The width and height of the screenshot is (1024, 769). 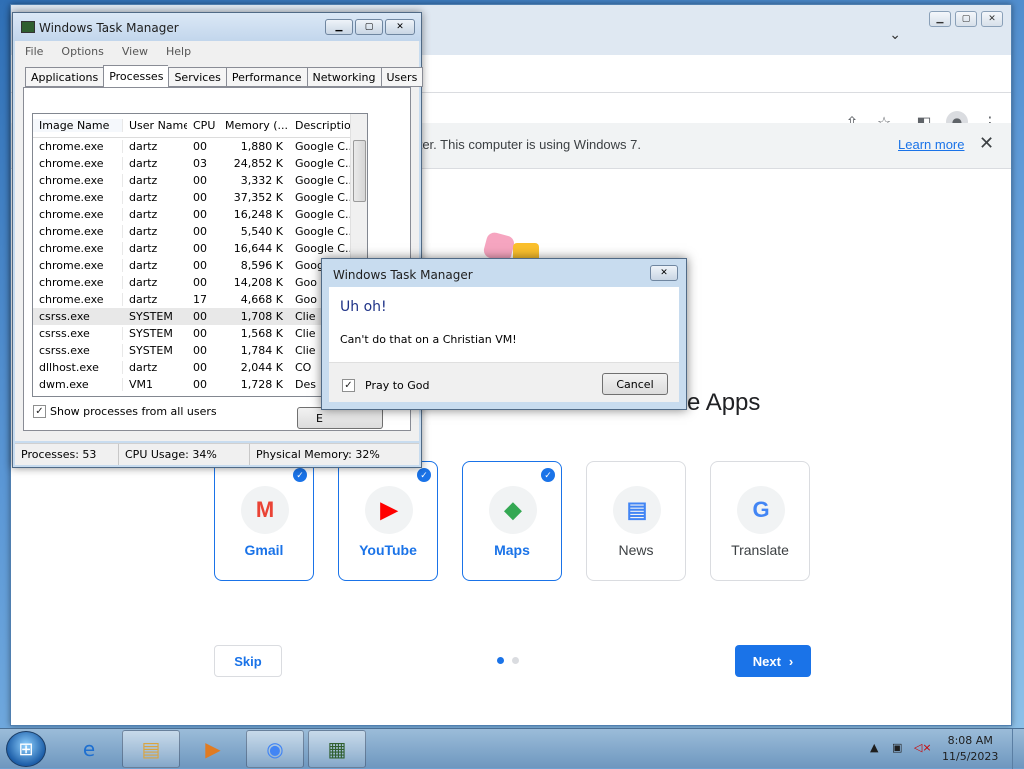 What do you see at coordinates (397, 385) in the screenshot?
I see `pray-checkbox-label: Pray to God` at bounding box center [397, 385].